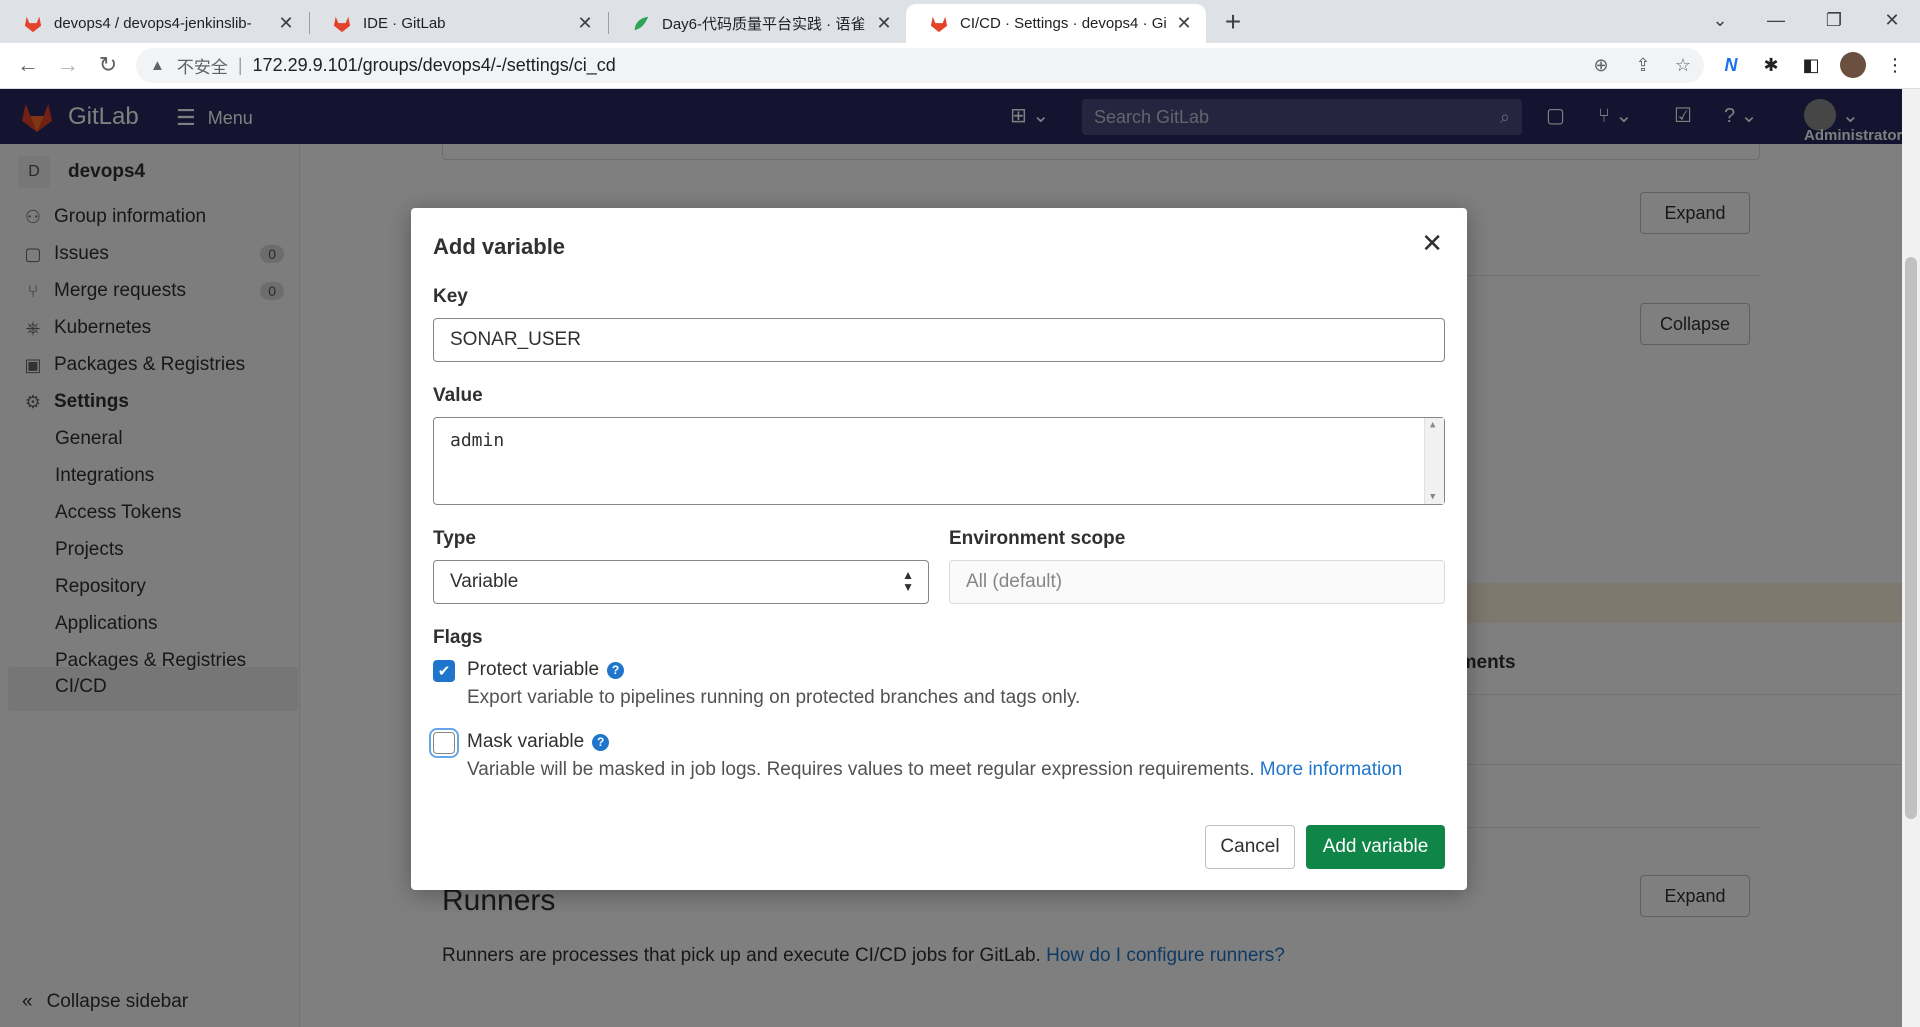 This screenshot has height=1027, width=1920. I want to click on key-input-value: SONAR_USER, so click(515, 339).